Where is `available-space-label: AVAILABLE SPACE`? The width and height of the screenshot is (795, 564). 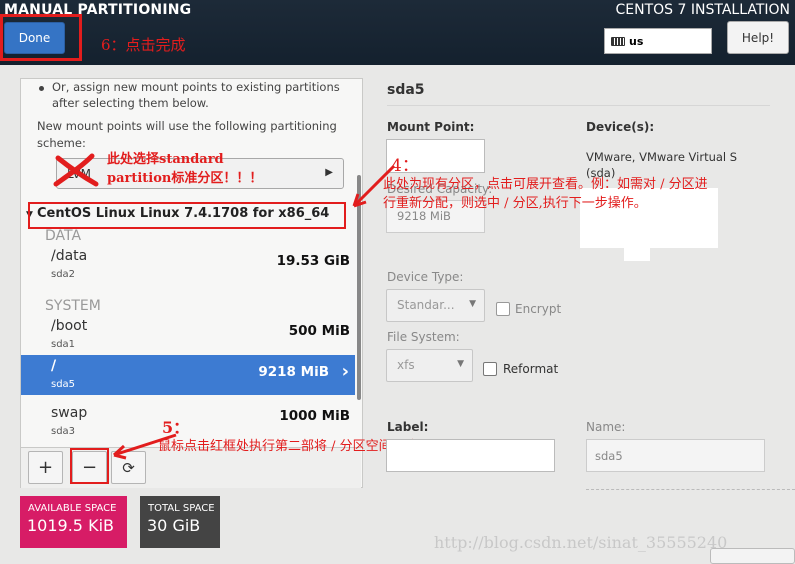
available-space-label: AVAILABLE SPACE is located at coordinates (72, 508).